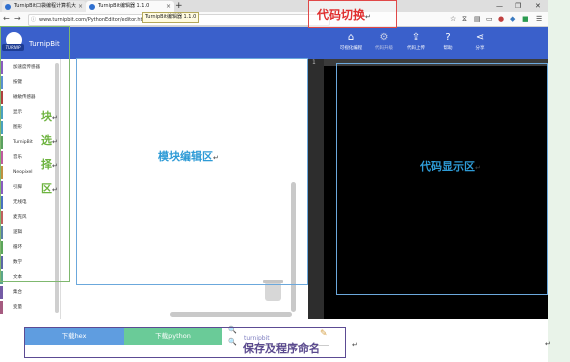 This screenshot has height=362, width=570. I want to click on nav-label: 可视化编程, so click(351, 48).